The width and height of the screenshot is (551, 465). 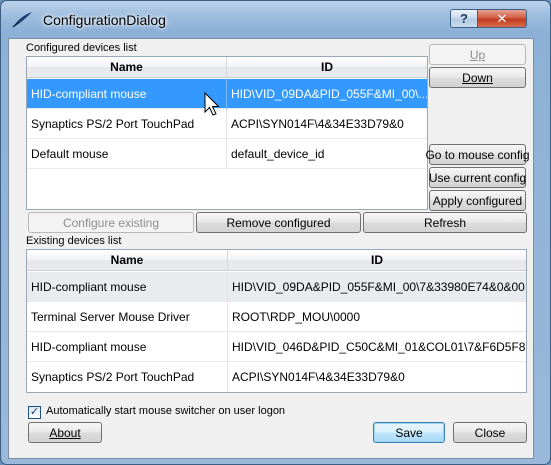 I want to click on existing-devices-label: Existing devices list, so click(x=74, y=241).